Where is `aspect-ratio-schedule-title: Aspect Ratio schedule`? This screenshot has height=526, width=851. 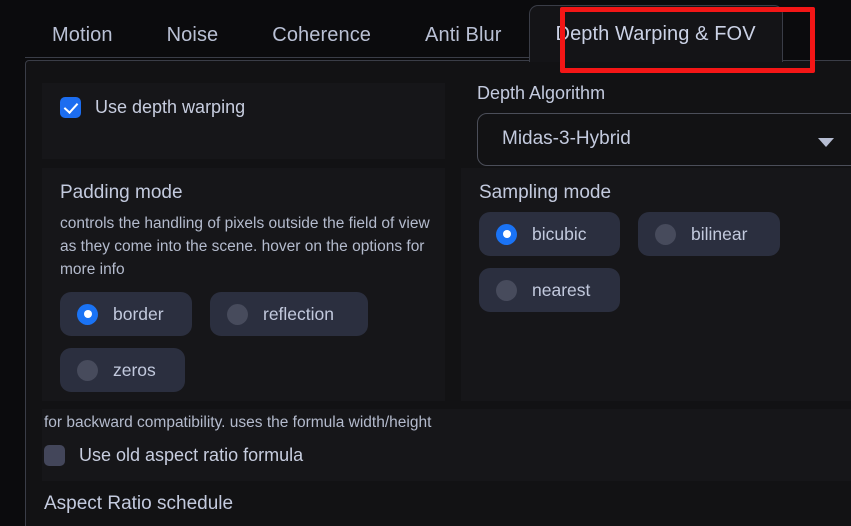
aspect-ratio-schedule-title: Aspect Ratio schedule is located at coordinates (139, 503).